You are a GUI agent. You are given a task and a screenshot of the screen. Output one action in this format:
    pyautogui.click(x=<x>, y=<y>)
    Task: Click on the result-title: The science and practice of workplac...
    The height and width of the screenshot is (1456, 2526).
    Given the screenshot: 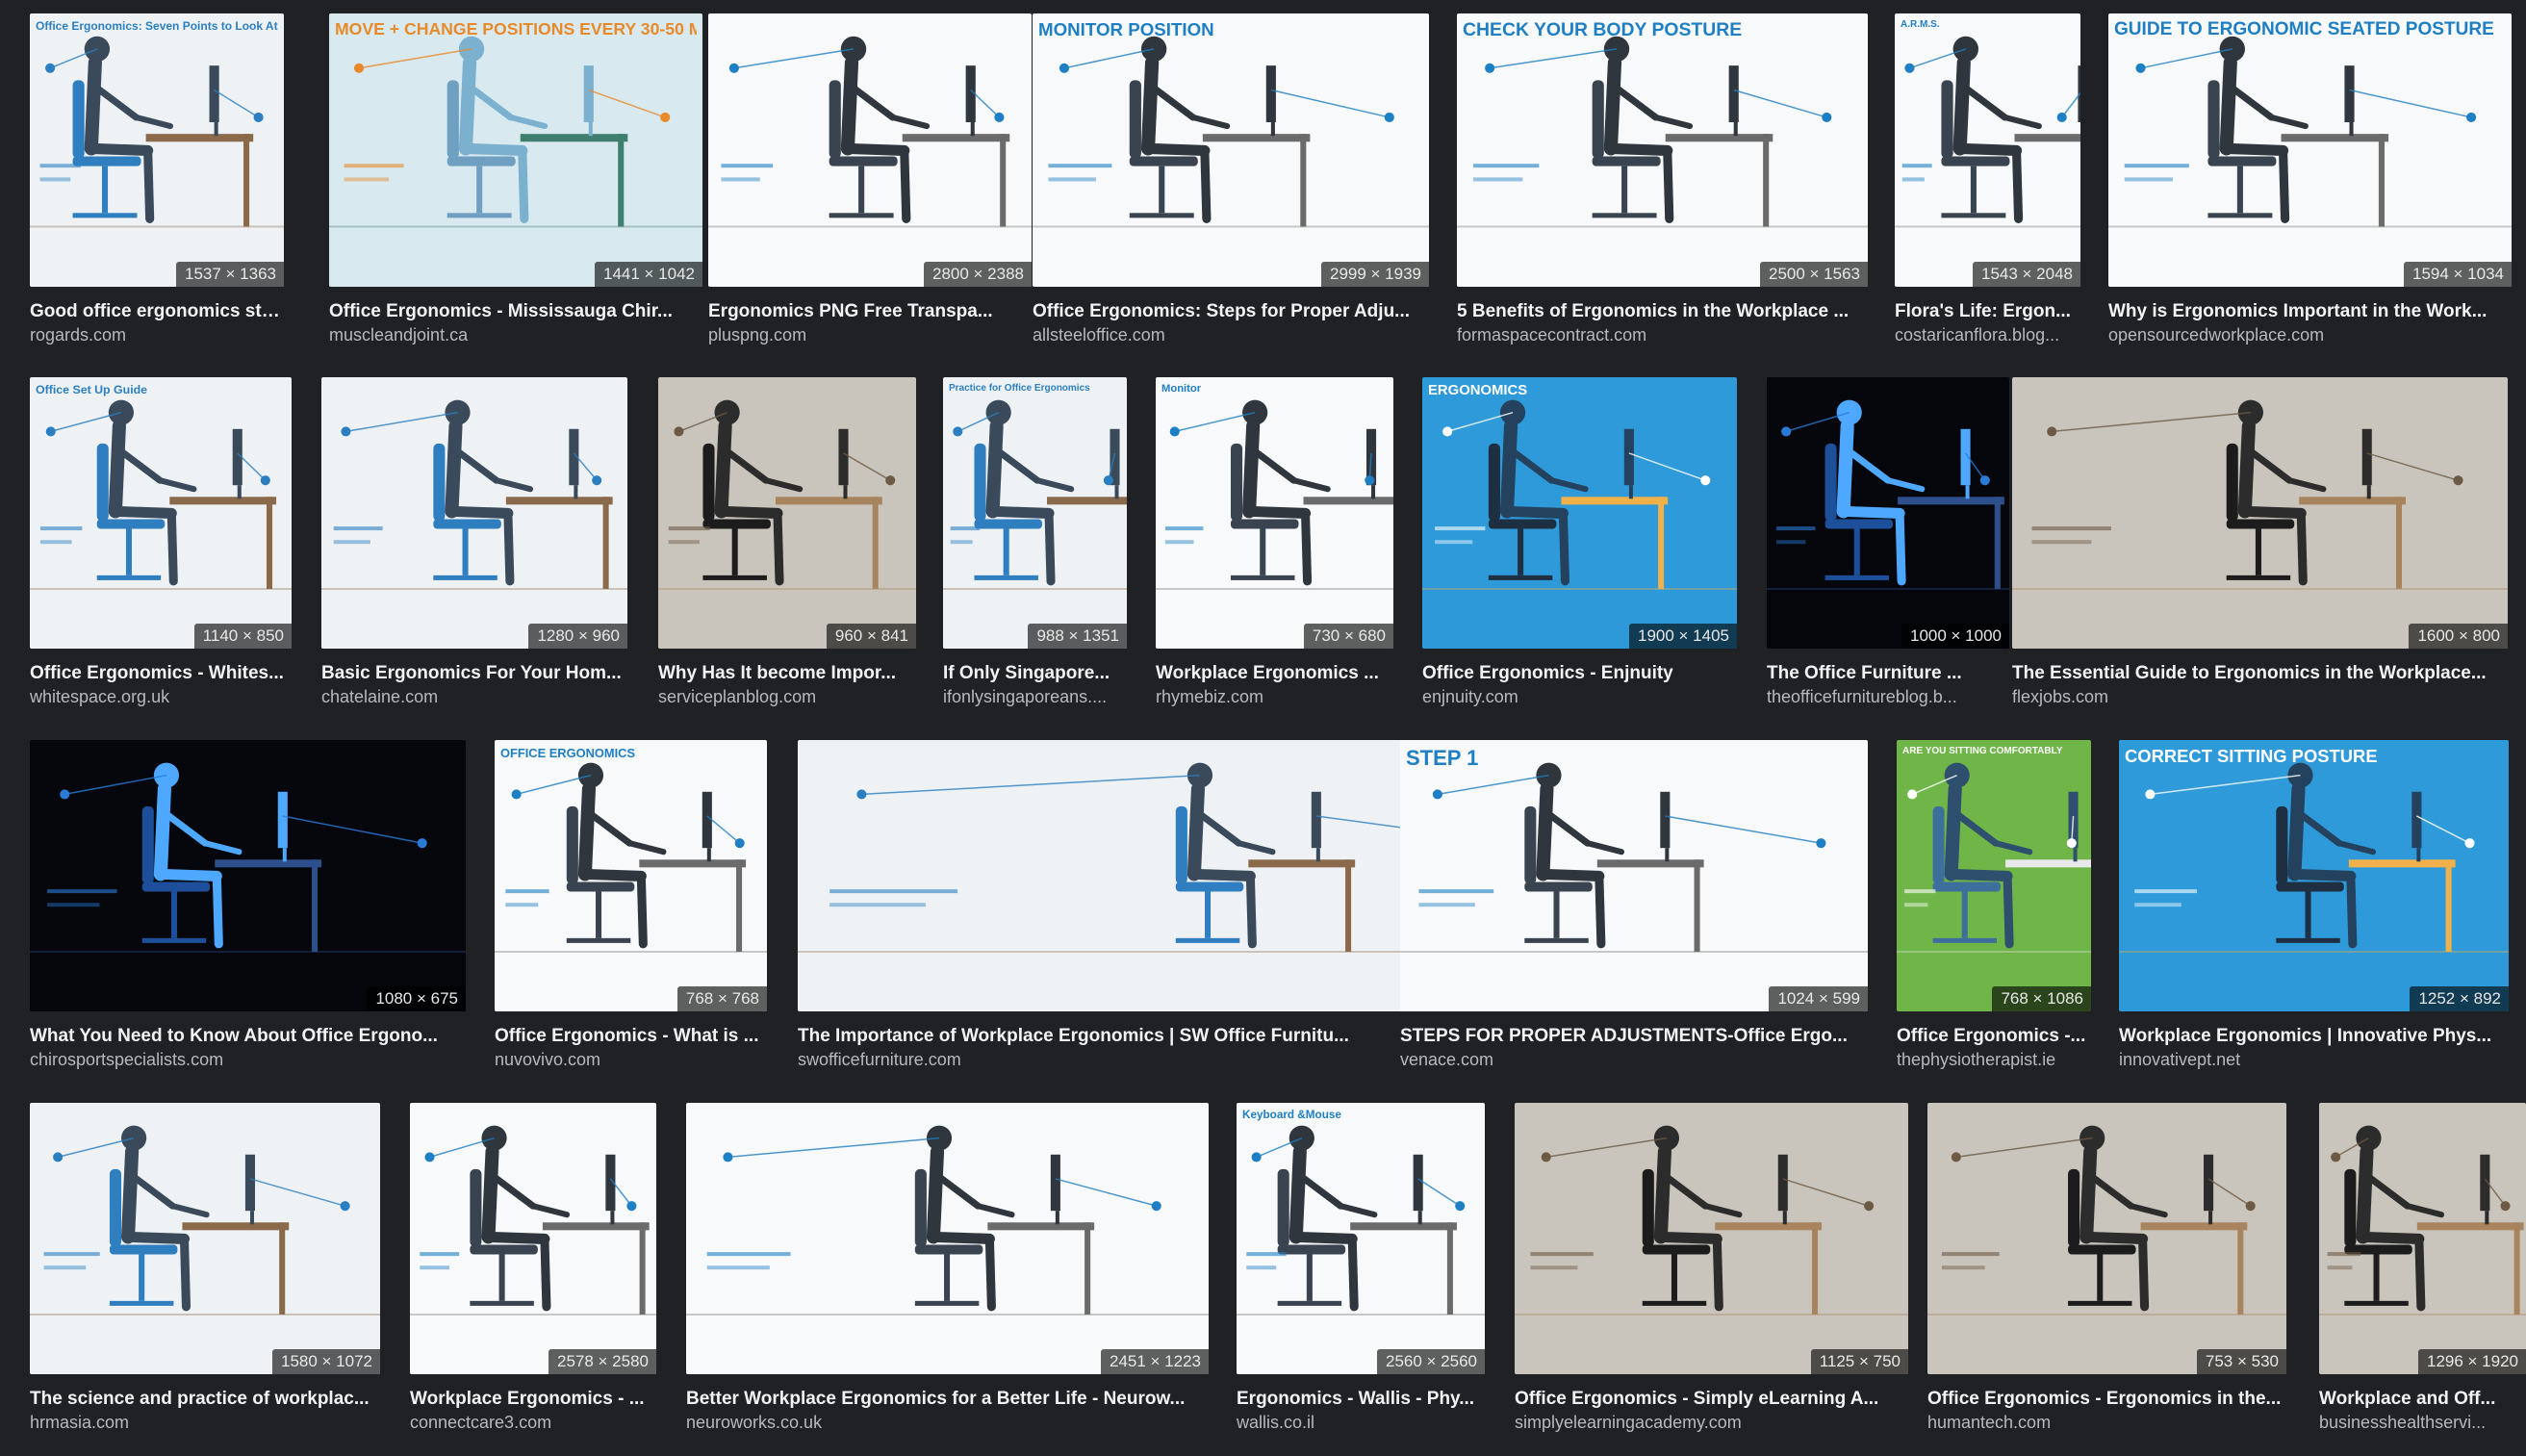 What is the action you would take?
    pyautogui.click(x=205, y=1399)
    